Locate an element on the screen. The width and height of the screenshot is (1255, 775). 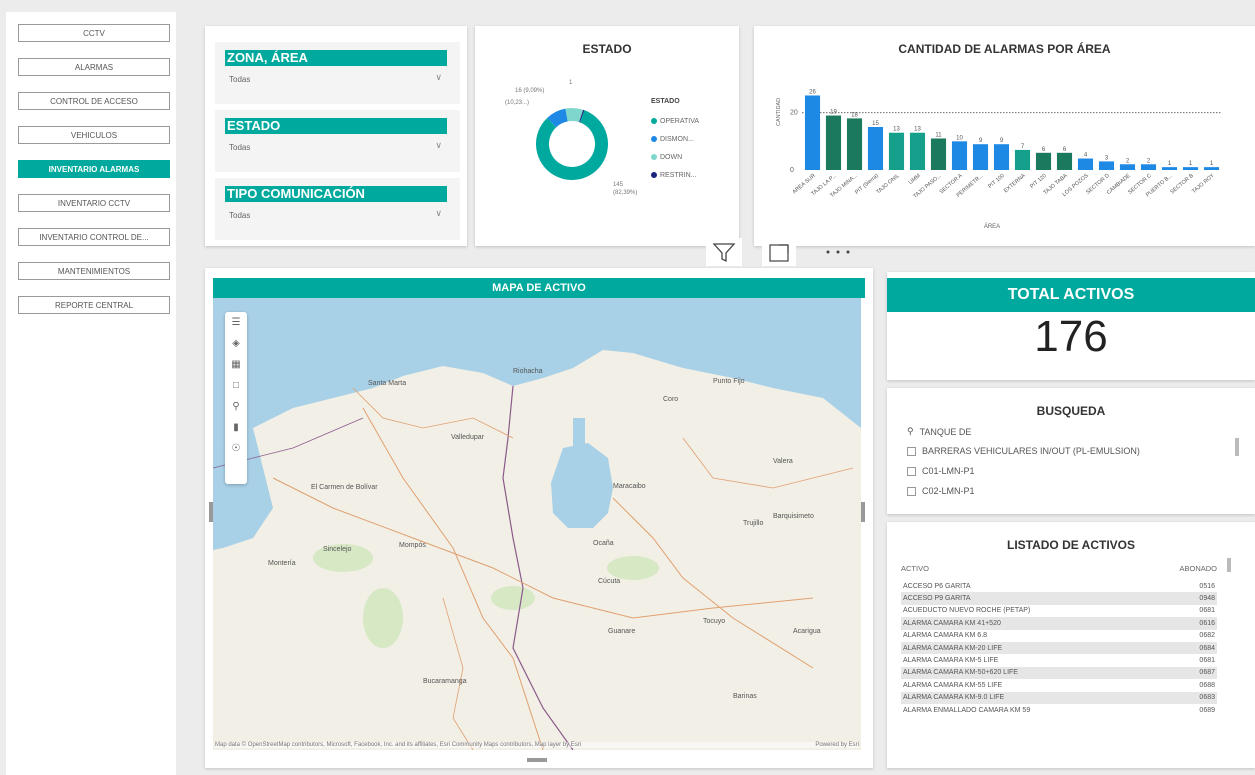
nav-button: MANTENIMIENTOS is located at coordinates (94, 271).